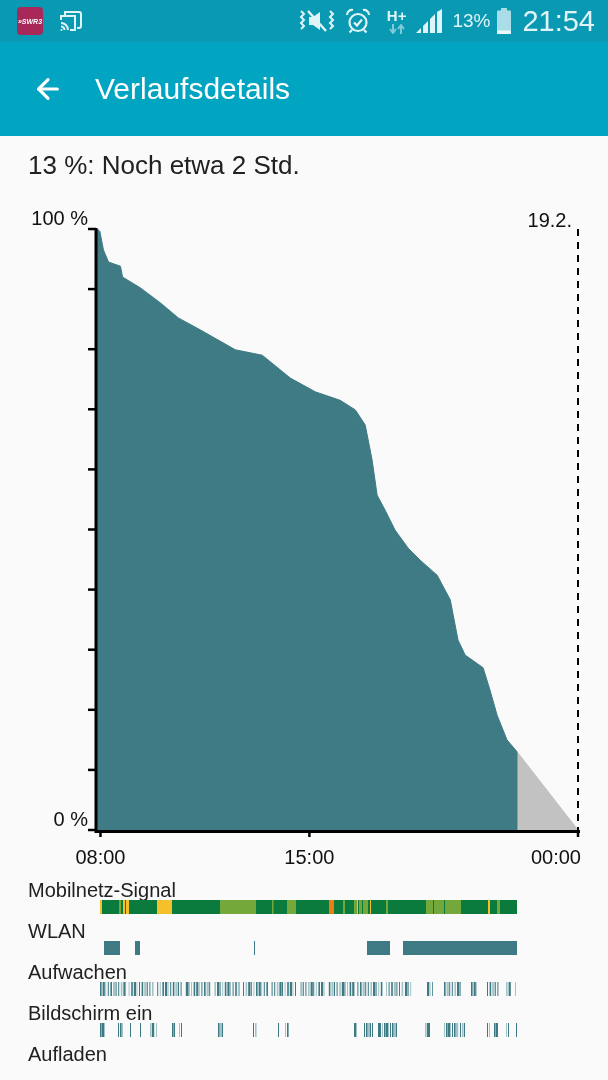 The width and height of the screenshot is (608, 1080). Describe the element at coordinates (77, 972) in the screenshot. I see `timeline-label: Aufwachen` at that location.